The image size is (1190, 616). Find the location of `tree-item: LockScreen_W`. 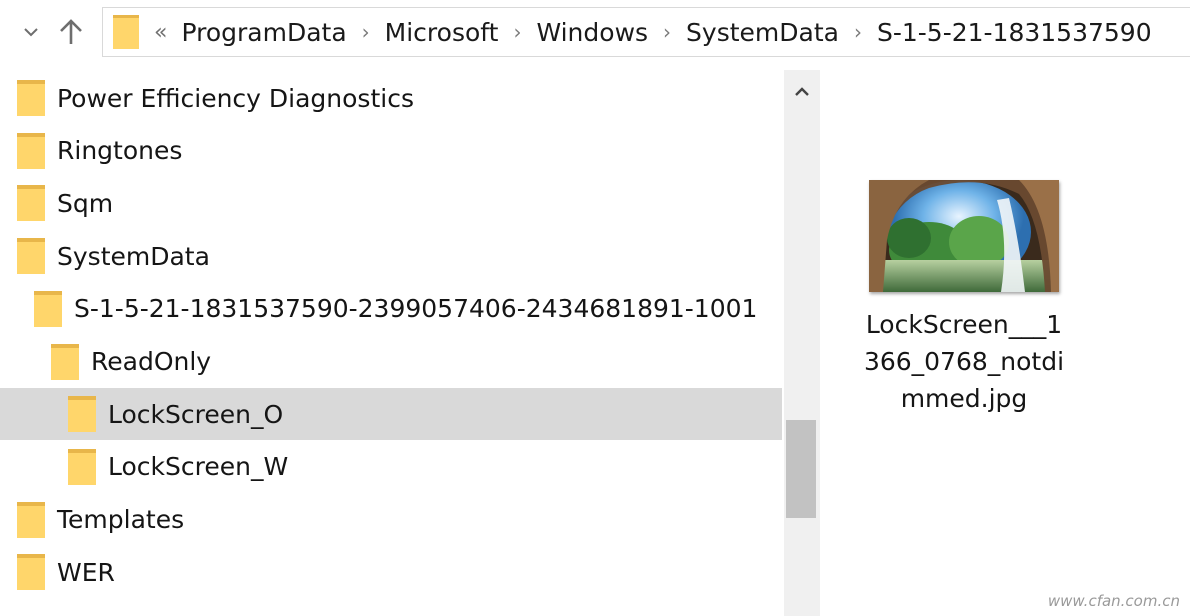

tree-item: LockScreen_W is located at coordinates (391, 467).